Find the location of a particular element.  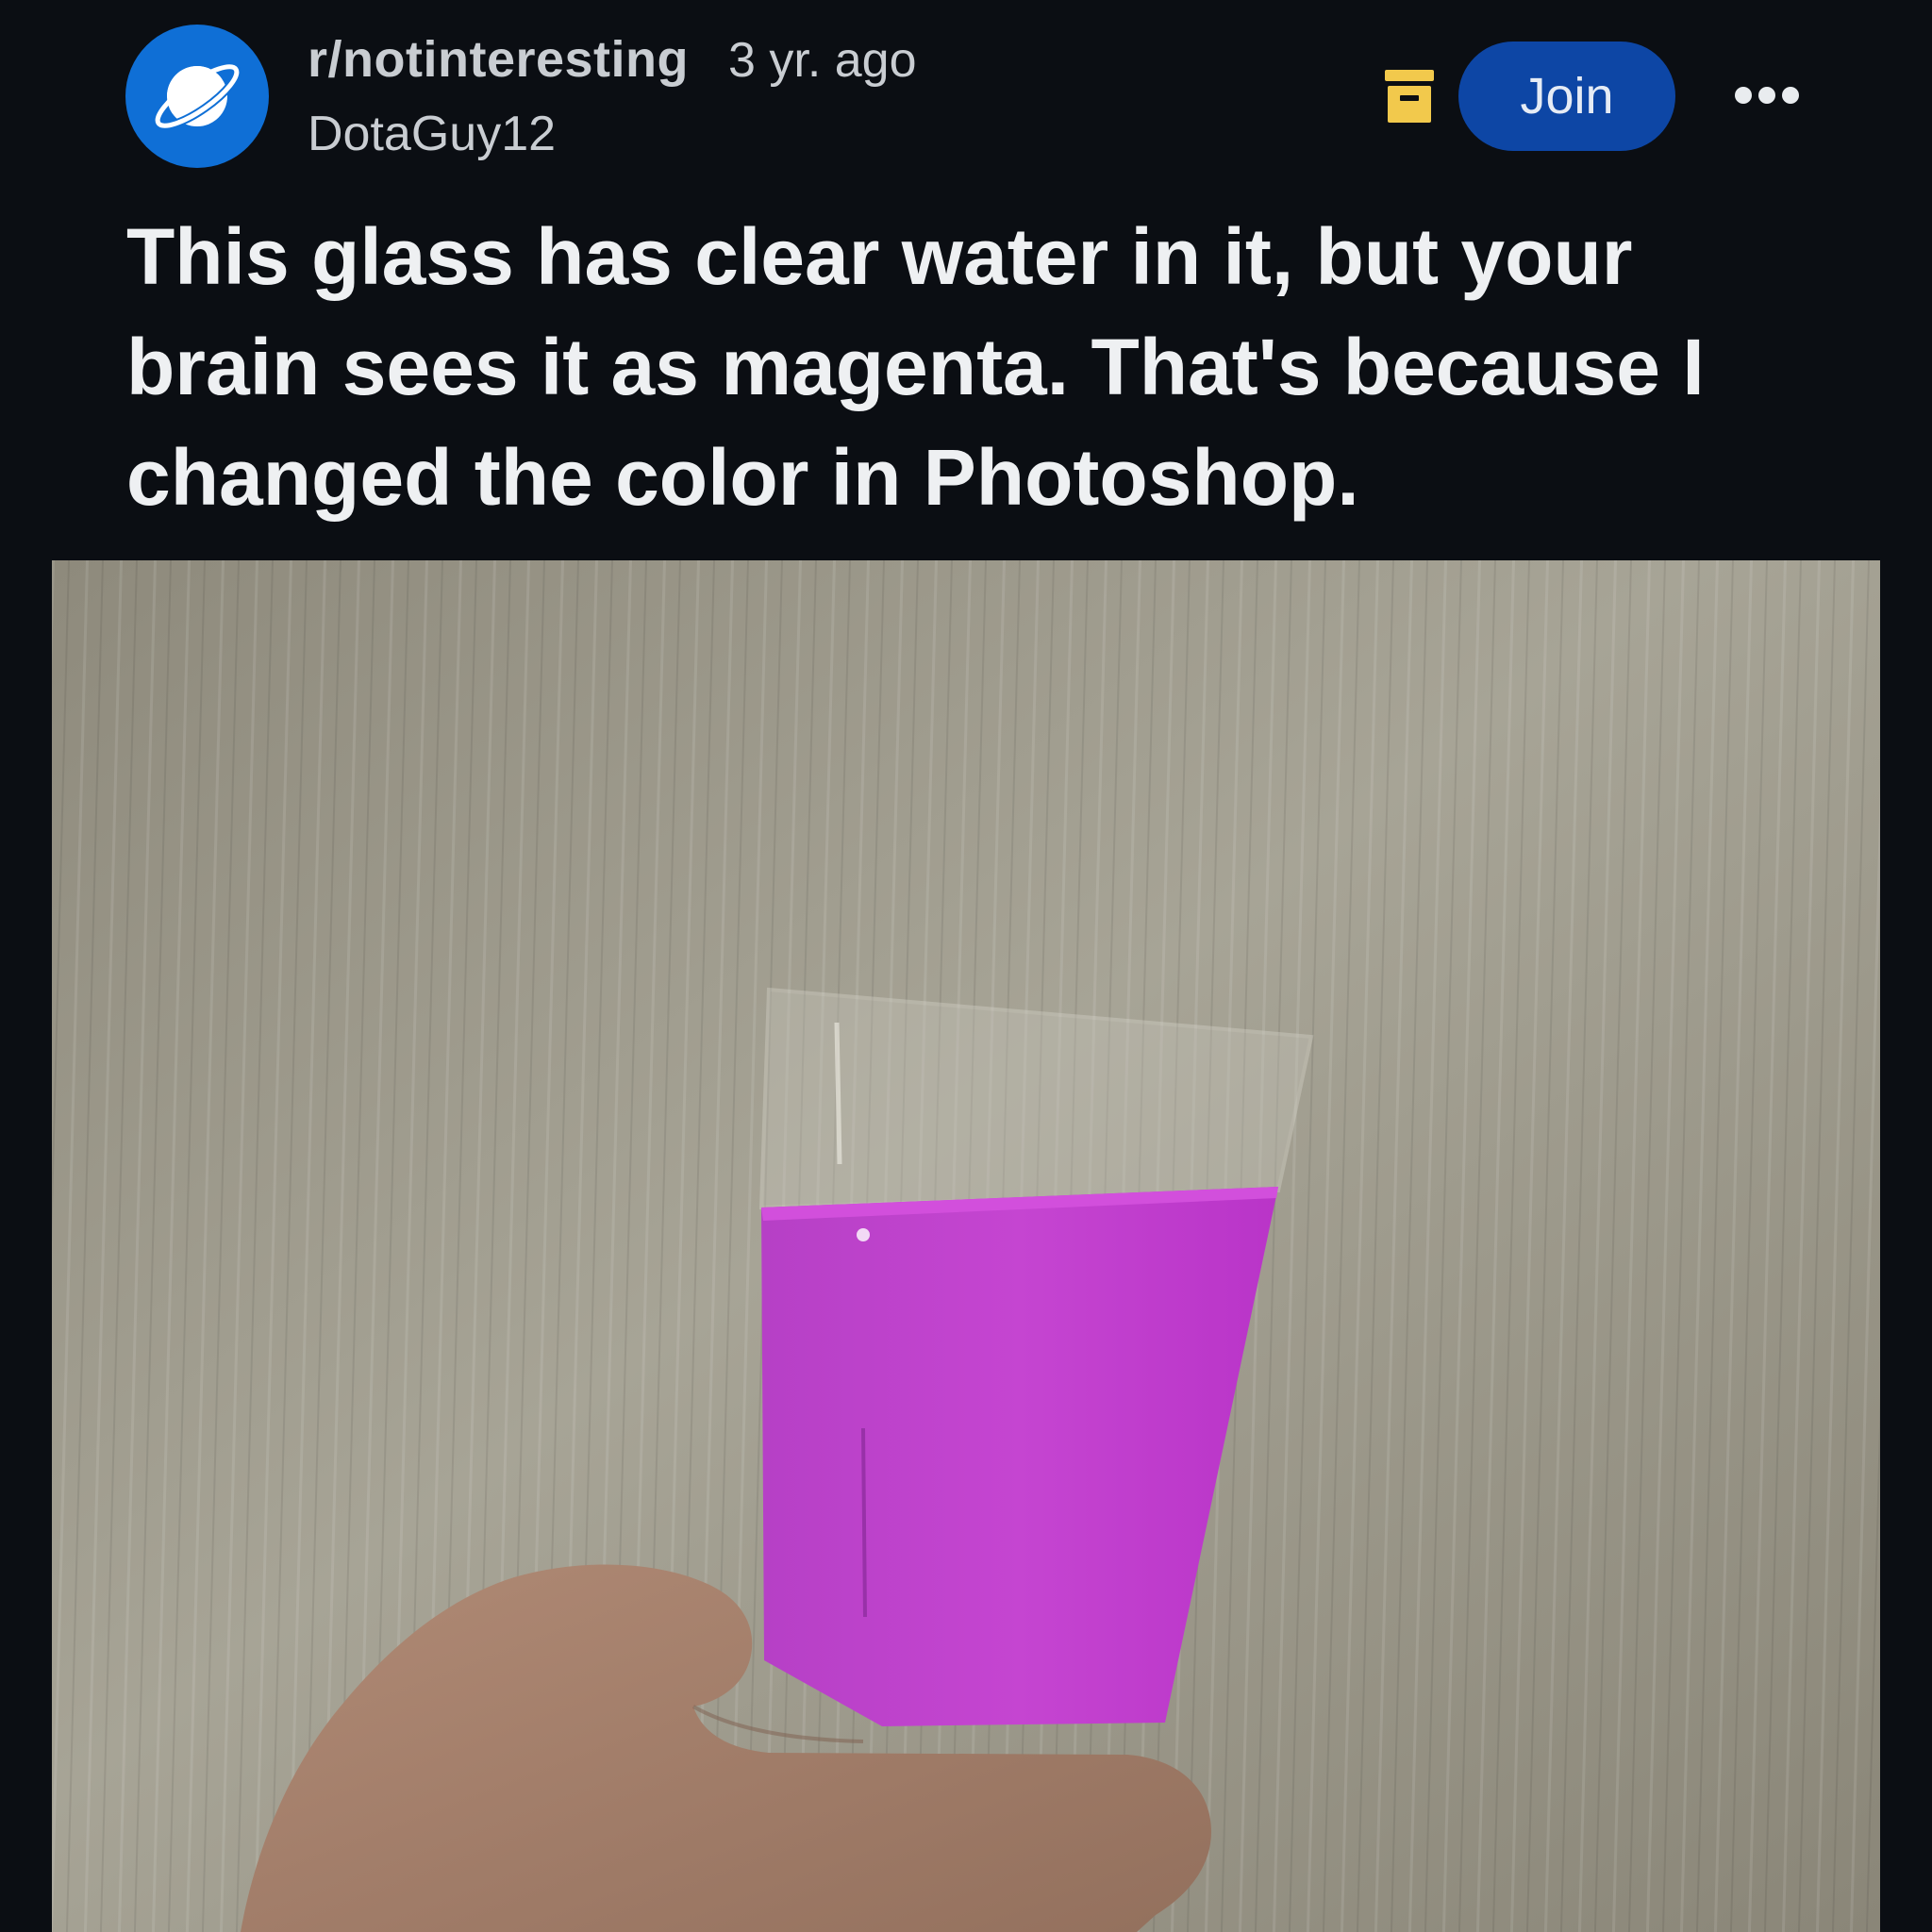

archive-icon is located at coordinates (1410, 96).